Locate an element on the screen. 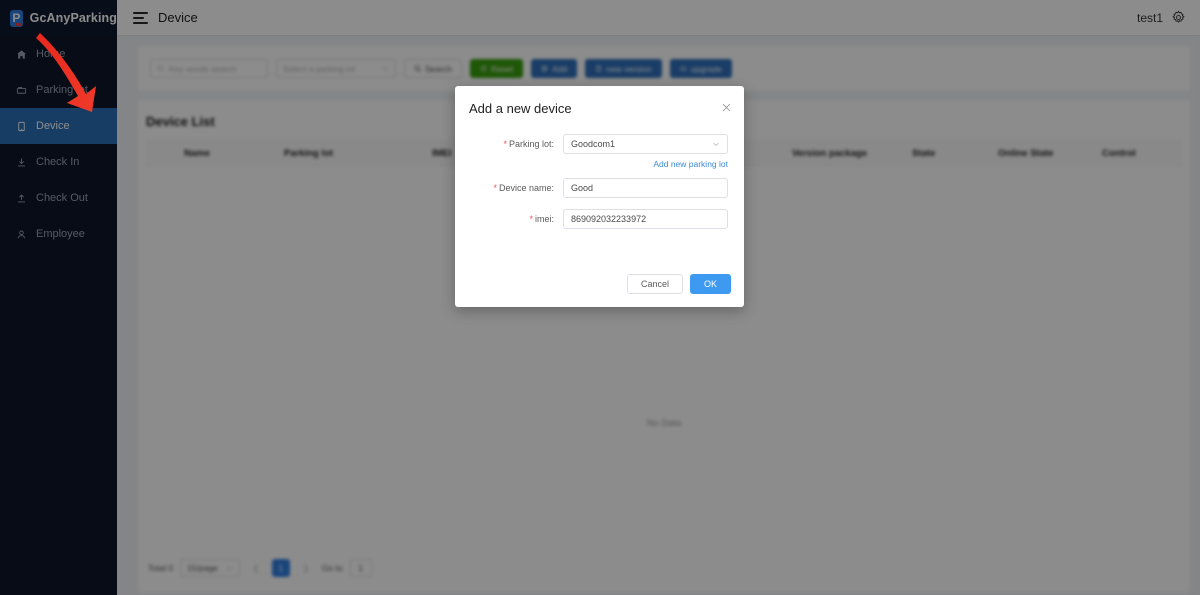  modal-title: Add a new device is located at coordinates (520, 108).